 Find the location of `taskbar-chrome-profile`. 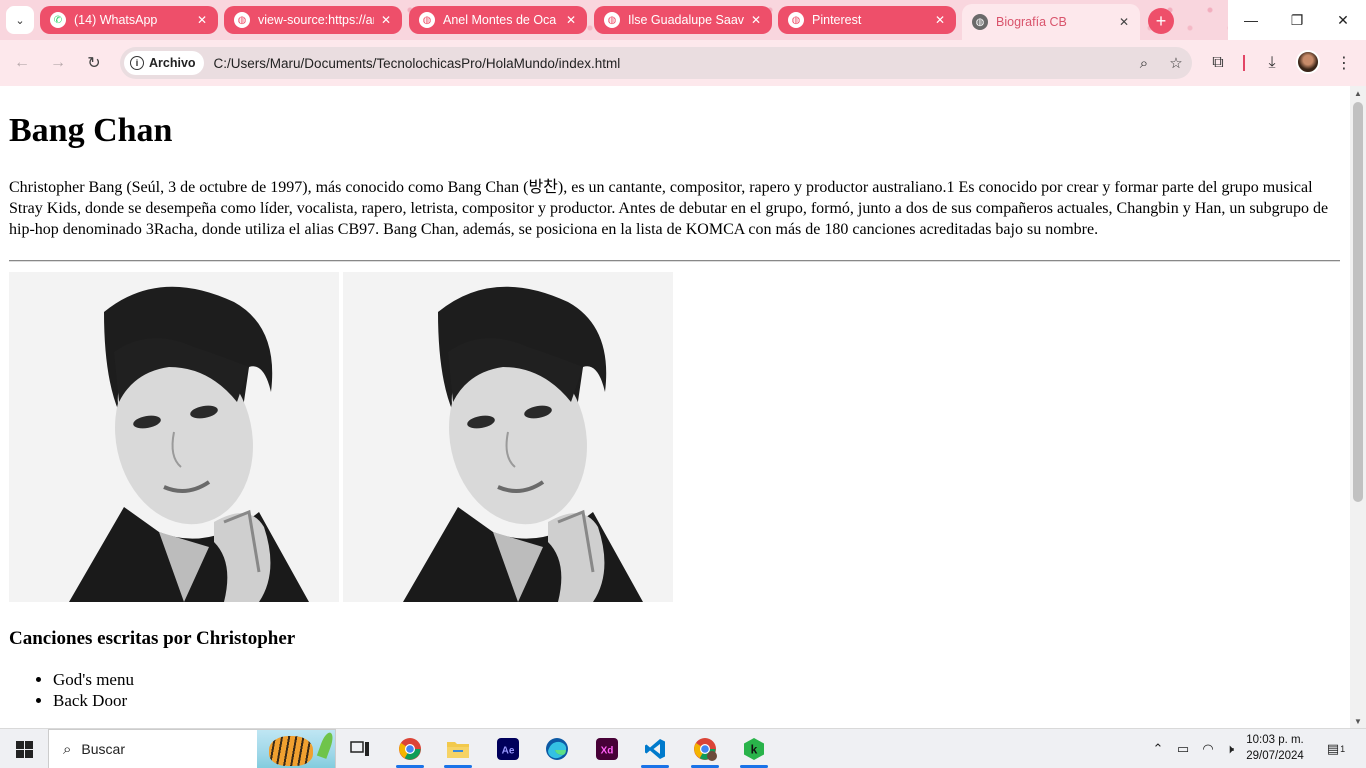

taskbar-chrome-profile is located at coordinates (705, 748).